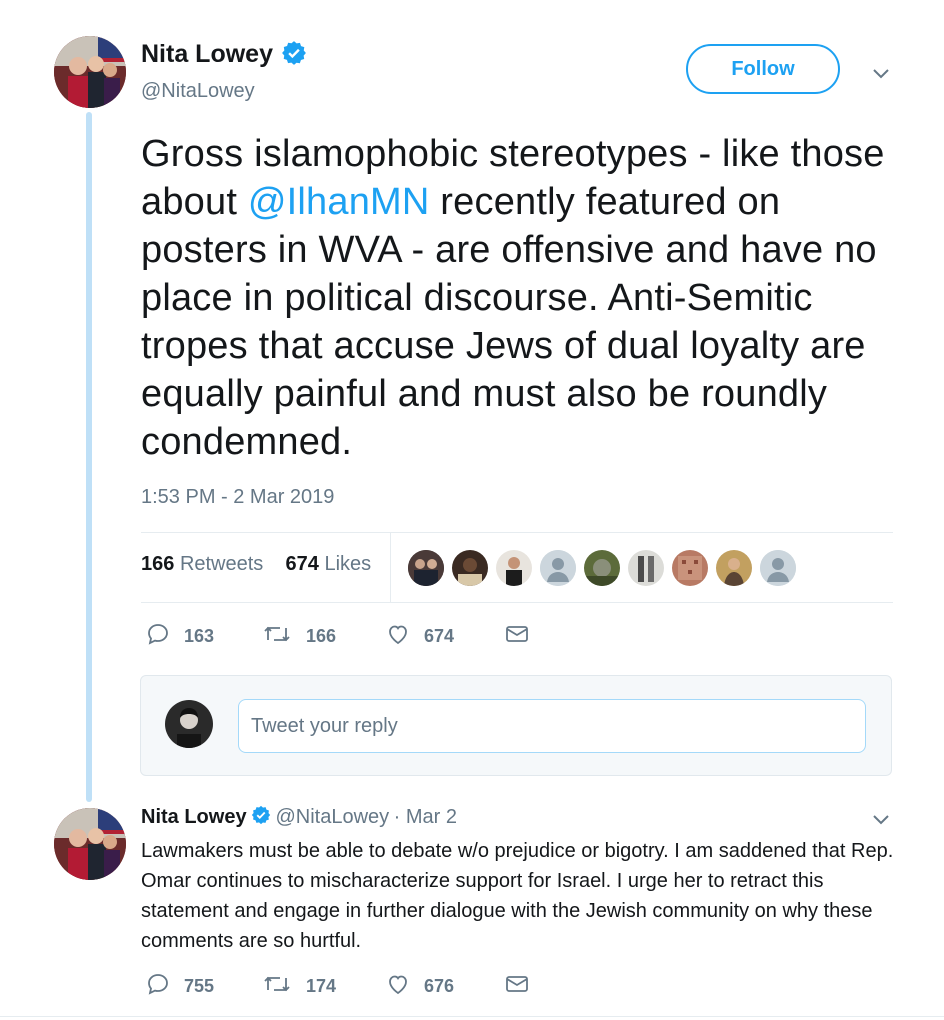 Image resolution: width=944 pixels, height=1020 pixels. Describe the element at coordinates (425, 817) in the screenshot. I see `reply-date: · Mar 2` at that location.